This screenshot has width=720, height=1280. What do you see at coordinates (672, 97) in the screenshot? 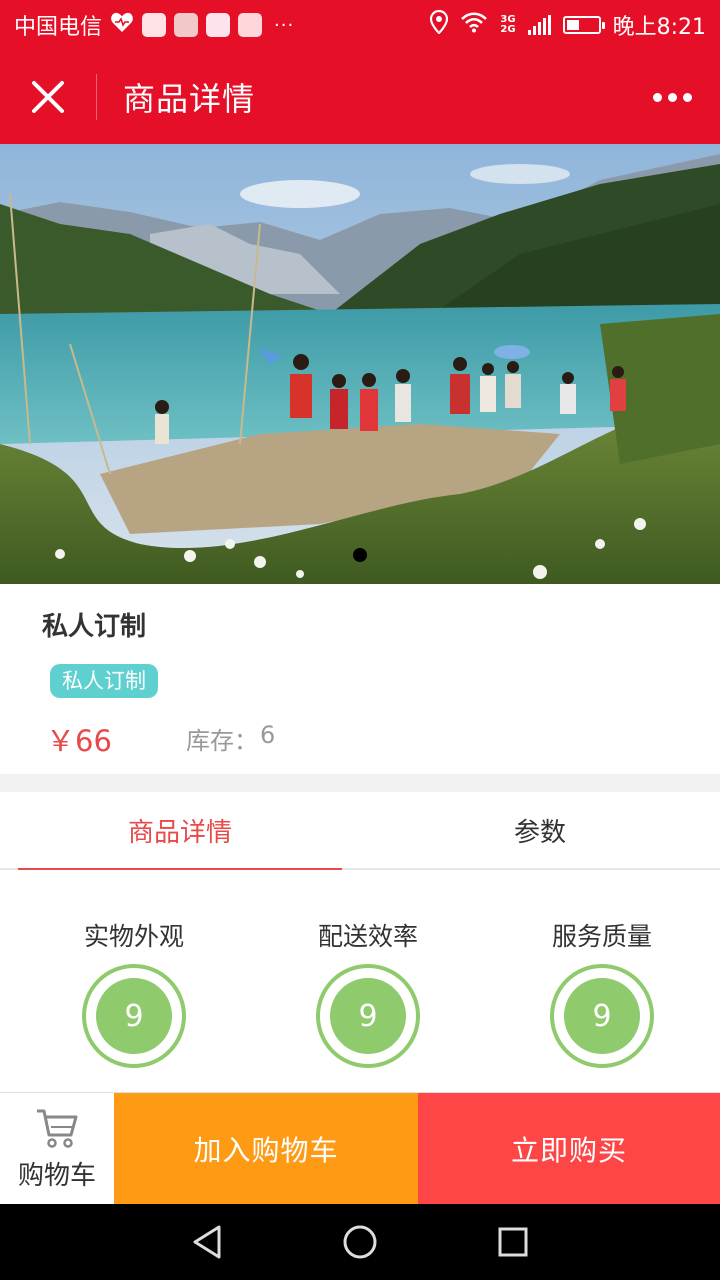
I see `more-button` at bounding box center [672, 97].